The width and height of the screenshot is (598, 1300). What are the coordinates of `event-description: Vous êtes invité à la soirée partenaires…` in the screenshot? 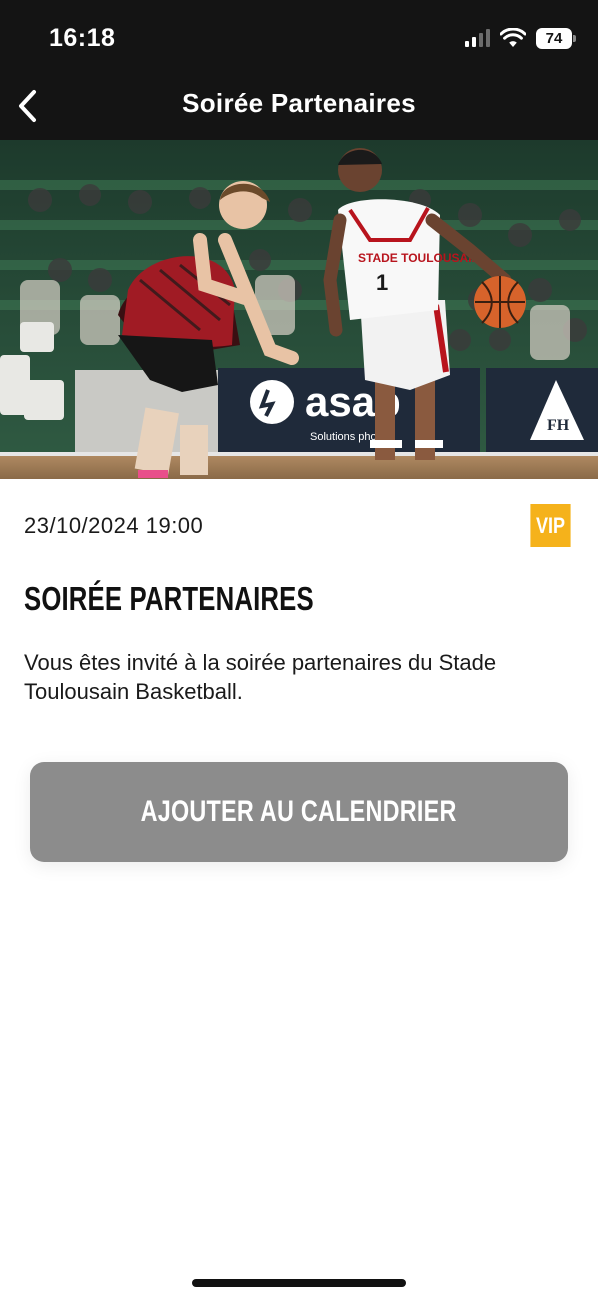 It's located at (260, 677).